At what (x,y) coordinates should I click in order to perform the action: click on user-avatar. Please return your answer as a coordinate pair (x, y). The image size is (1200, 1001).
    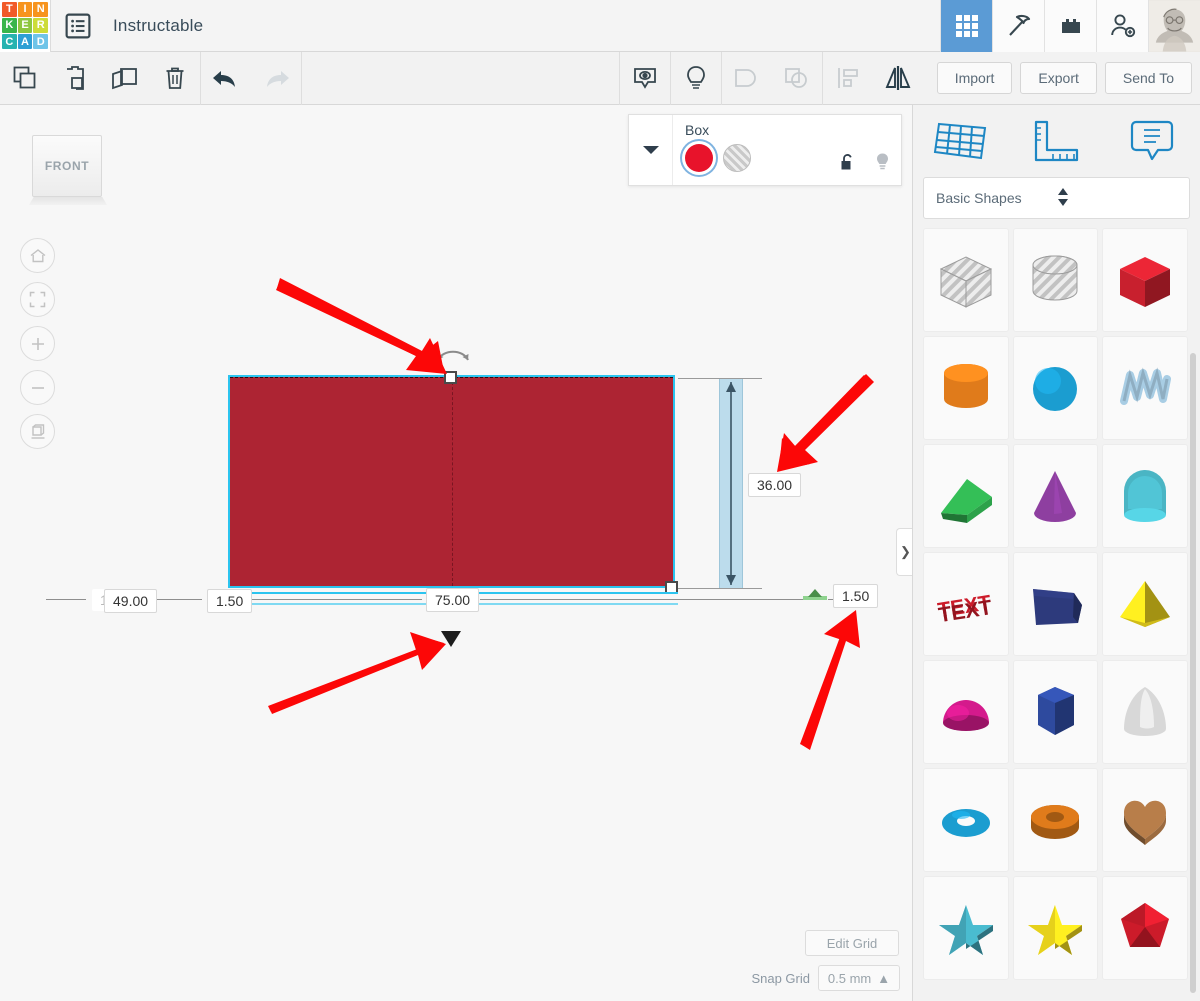
    Looking at the image, I should click on (1174, 26).